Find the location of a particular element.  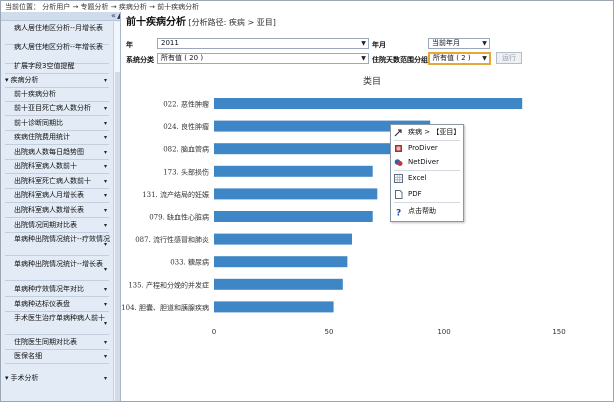

sidebar-item: 住院医生同期对比表 ▾ is located at coordinates (57, 342).